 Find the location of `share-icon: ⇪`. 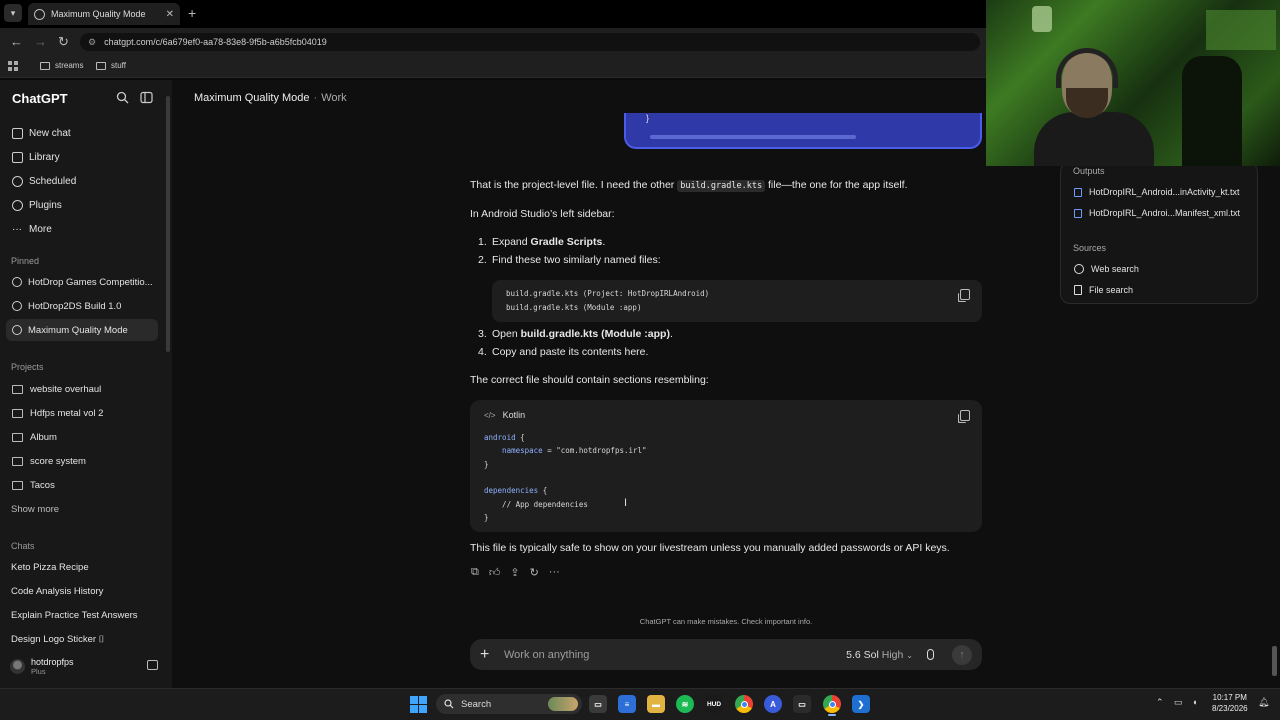

share-icon: ⇪ is located at coordinates (514, 572).